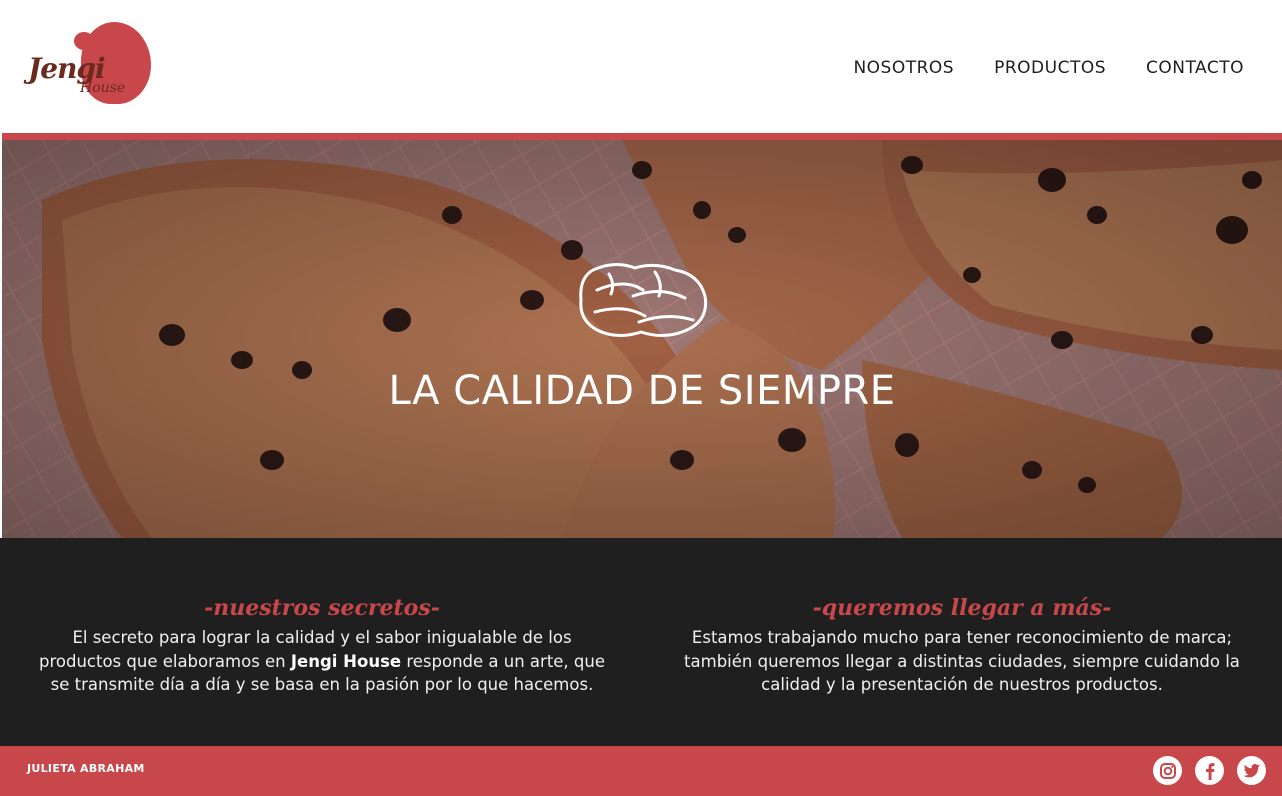 Image resolution: width=1282 pixels, height=796 pixels. I want to click on facebook-icon, so click(1209, 770).